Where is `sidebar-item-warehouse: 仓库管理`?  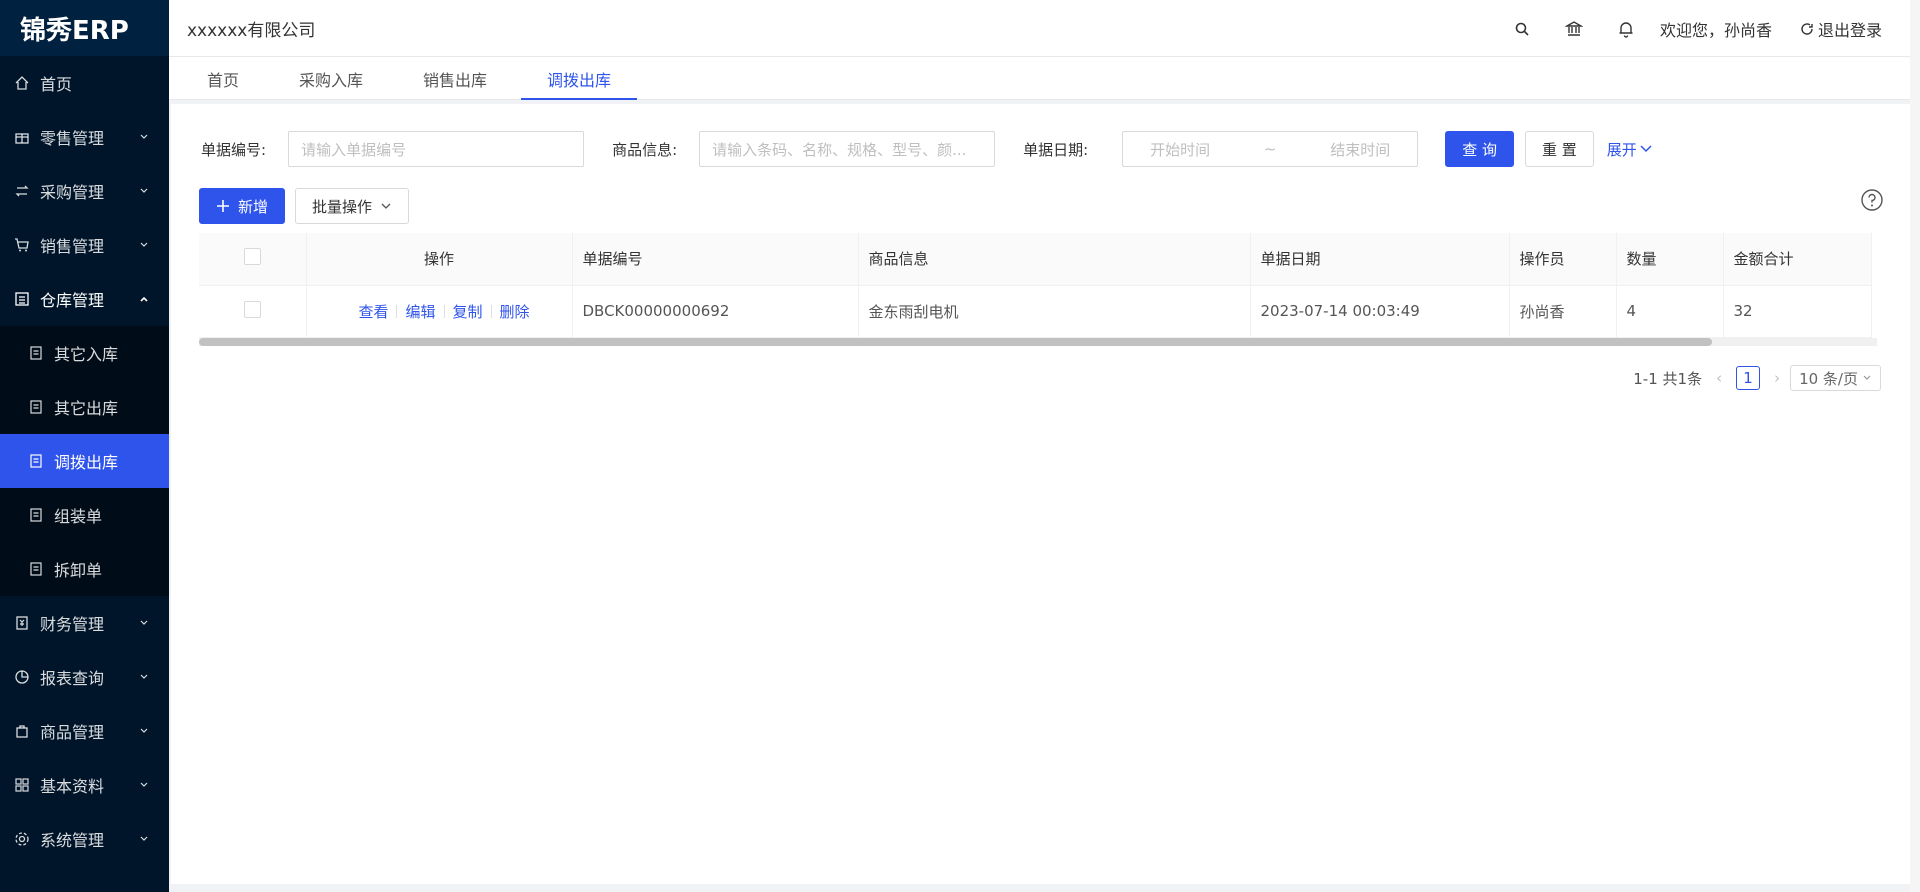 sidebar-item-warehouse: 仓库管理 is located at coordinates (84, 299).